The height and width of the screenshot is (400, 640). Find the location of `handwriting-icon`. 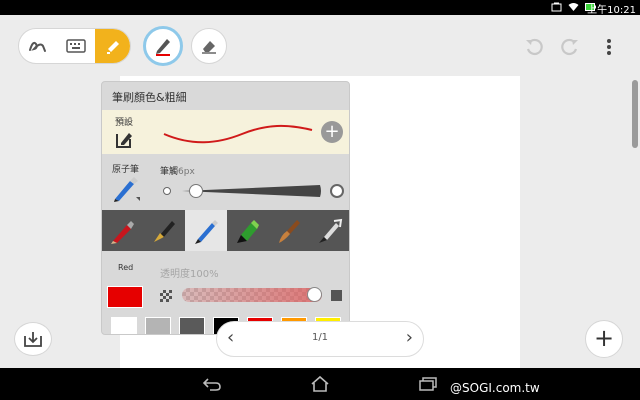

handwriting-icon is located at coordinates (37, 46).